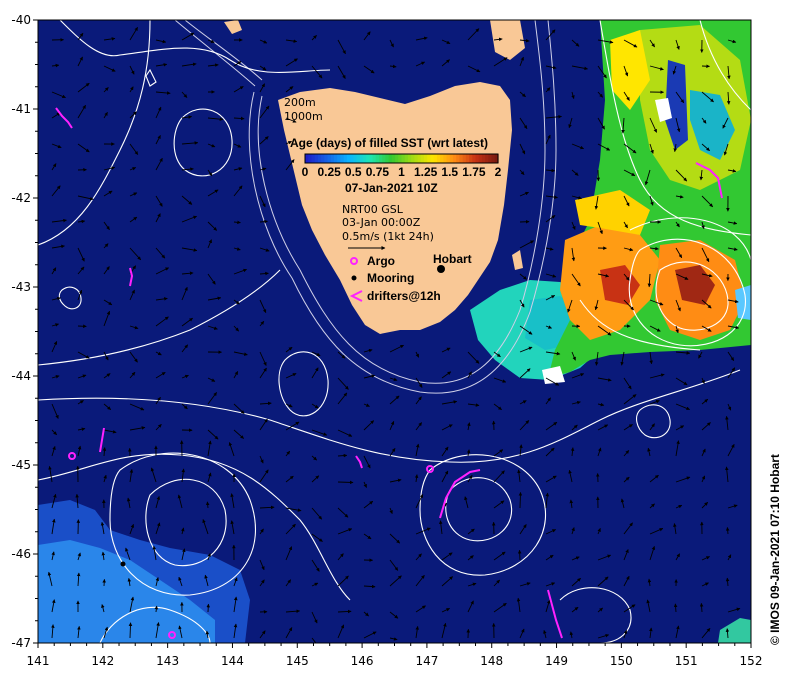 Image resolution: width=792 pixels, height=678 pixels. What do you see at coordinates (474, 172) in the screenshot?
I see `colorbar-tick-label: 1.75` at bounding box center [474, 172].